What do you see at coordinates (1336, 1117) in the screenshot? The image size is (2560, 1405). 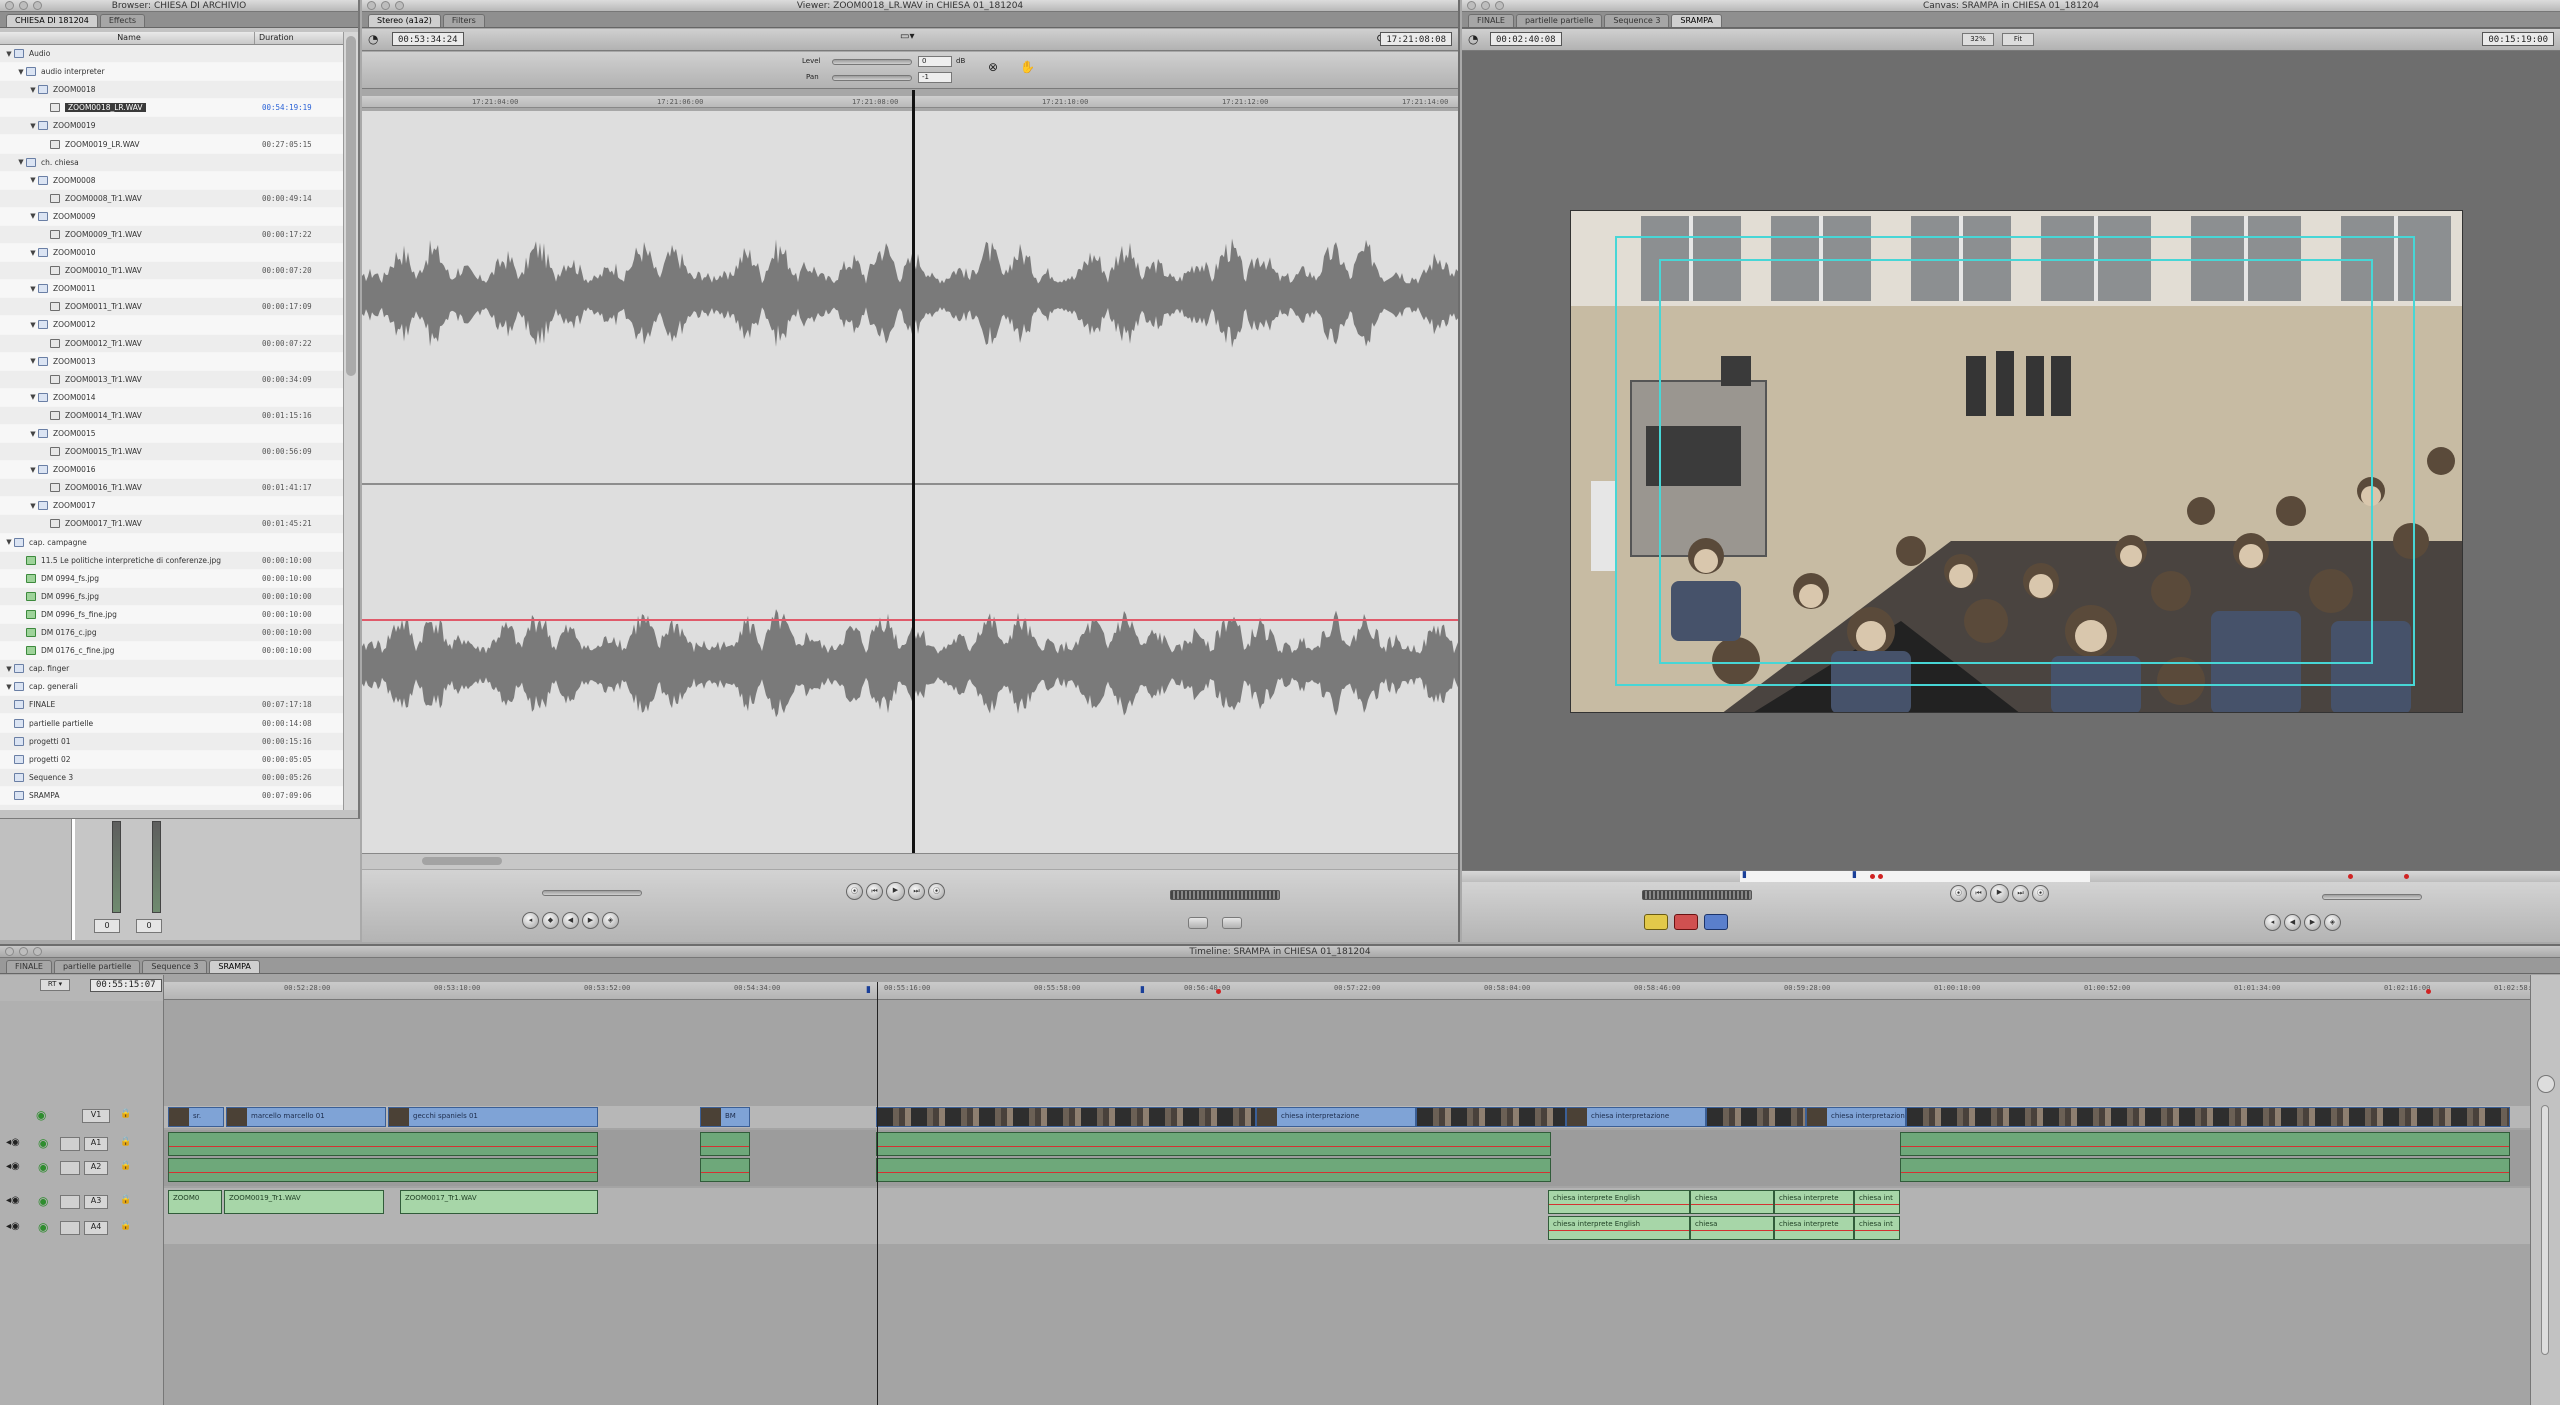 I see `video-clip: chiesa interpretazione` at bounding box center [1336, 1117].